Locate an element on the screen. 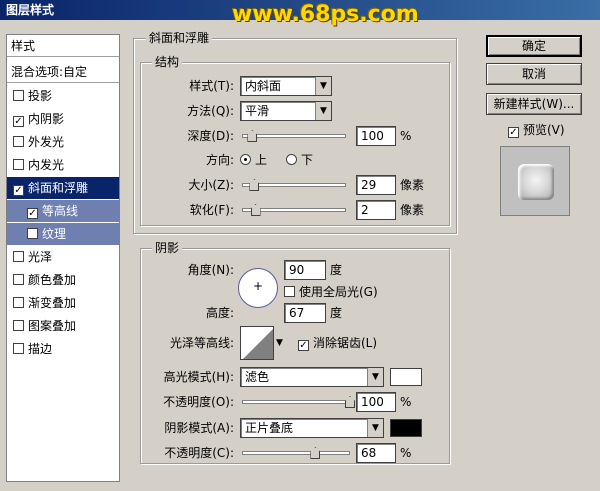 The image size is (600, 491). method-select-arrow-icon: ▼ is located at coordinates (323, 111).